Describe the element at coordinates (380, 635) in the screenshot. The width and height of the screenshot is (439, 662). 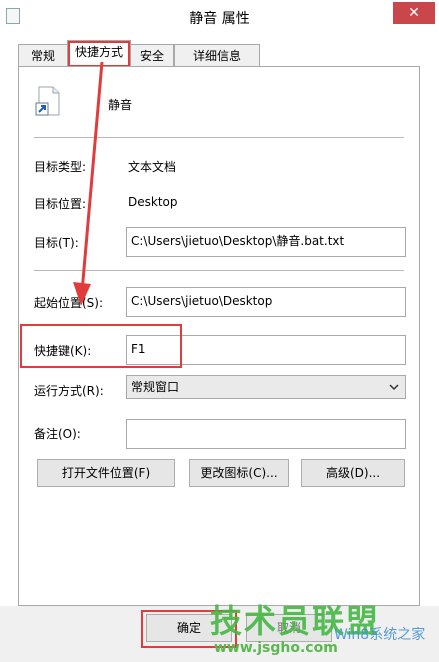
I see `watermark-sub: Win8系统之家` at that location.